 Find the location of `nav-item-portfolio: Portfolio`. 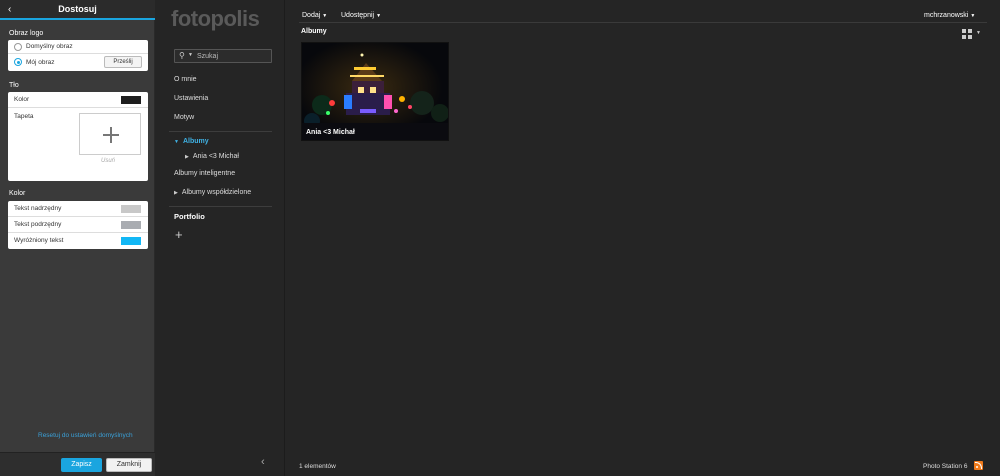

nav-item-portfolio: Portfolio is located at coordinates (189, 216).